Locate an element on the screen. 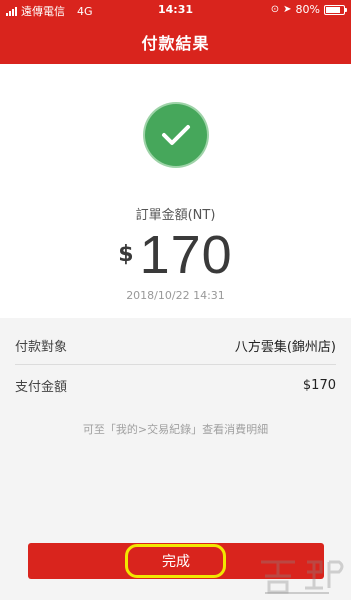 Image resolution: width=351 pixels, height=600 pixels. done-button-label: 完成 is located at coordinates (176, 562).